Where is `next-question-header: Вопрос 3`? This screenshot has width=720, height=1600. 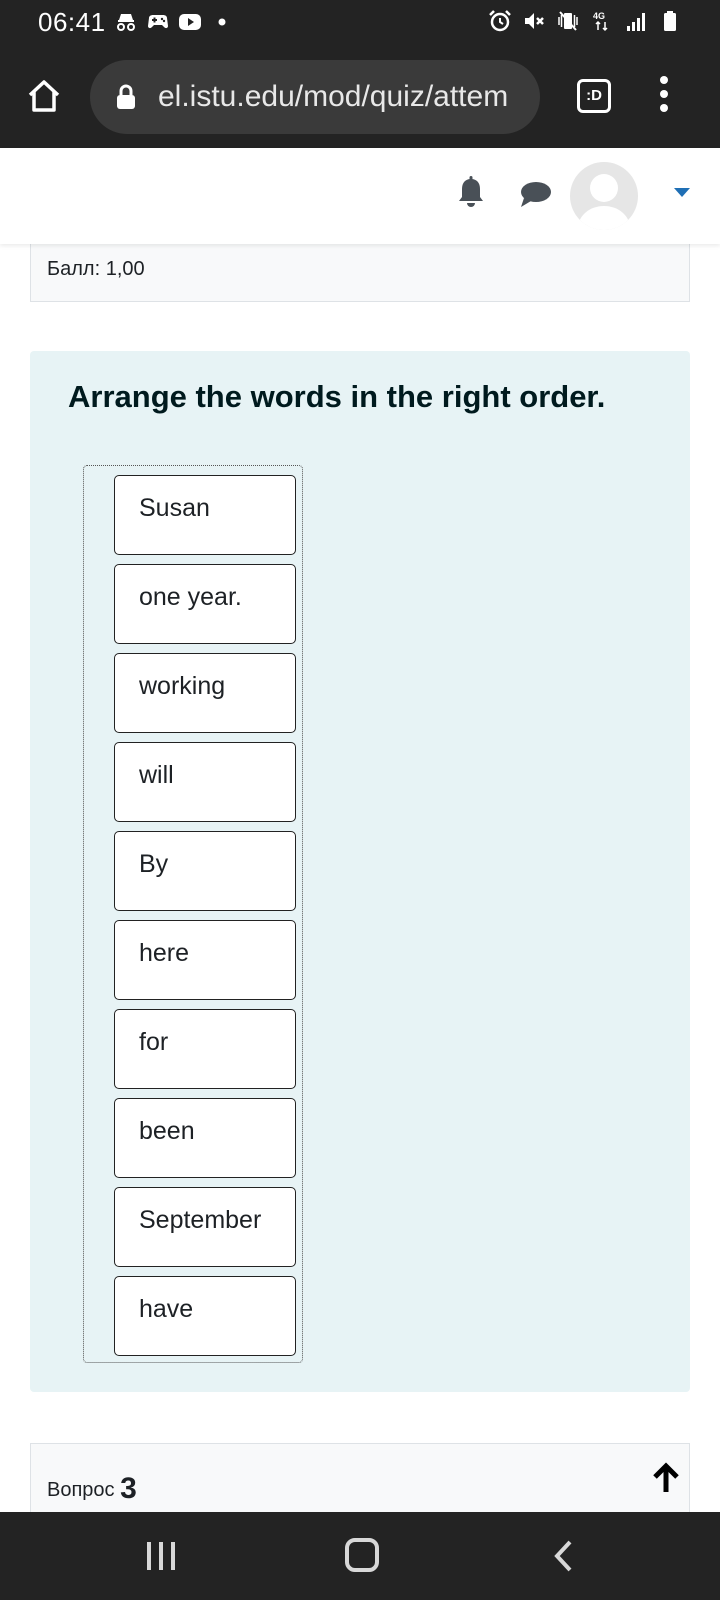
next-question-header: Вопрос 3 is located at coordinates (360, 1478).